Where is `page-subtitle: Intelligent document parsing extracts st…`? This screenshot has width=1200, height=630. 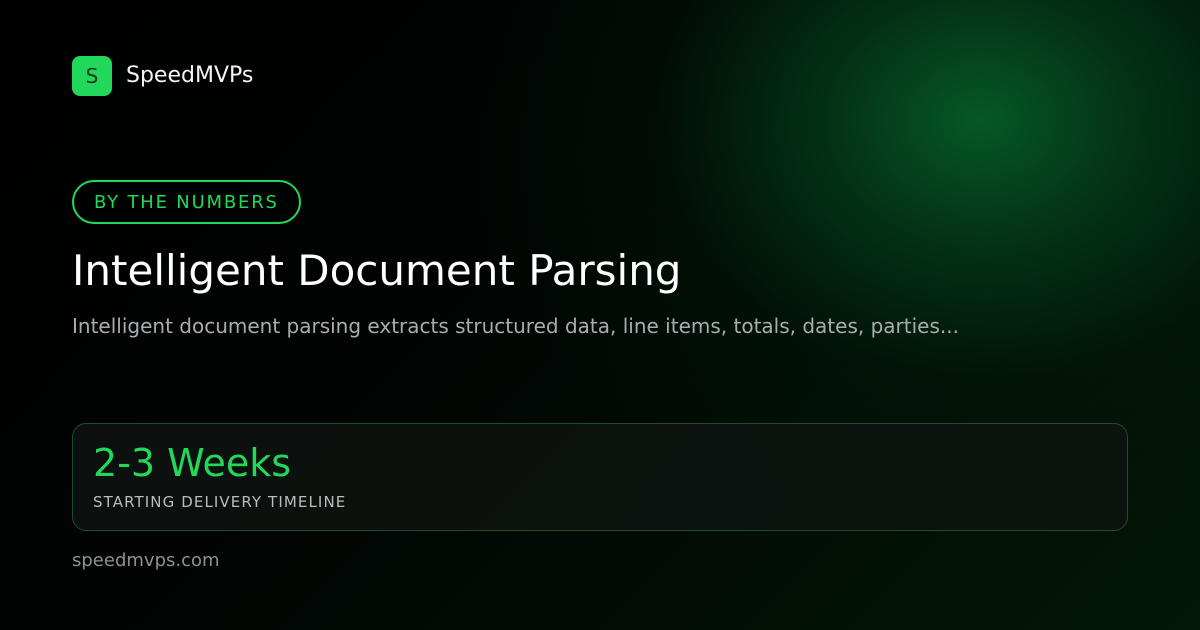
page-subtitle: Intelligent document parsing extracts st… is located at coordinates (515, 326).